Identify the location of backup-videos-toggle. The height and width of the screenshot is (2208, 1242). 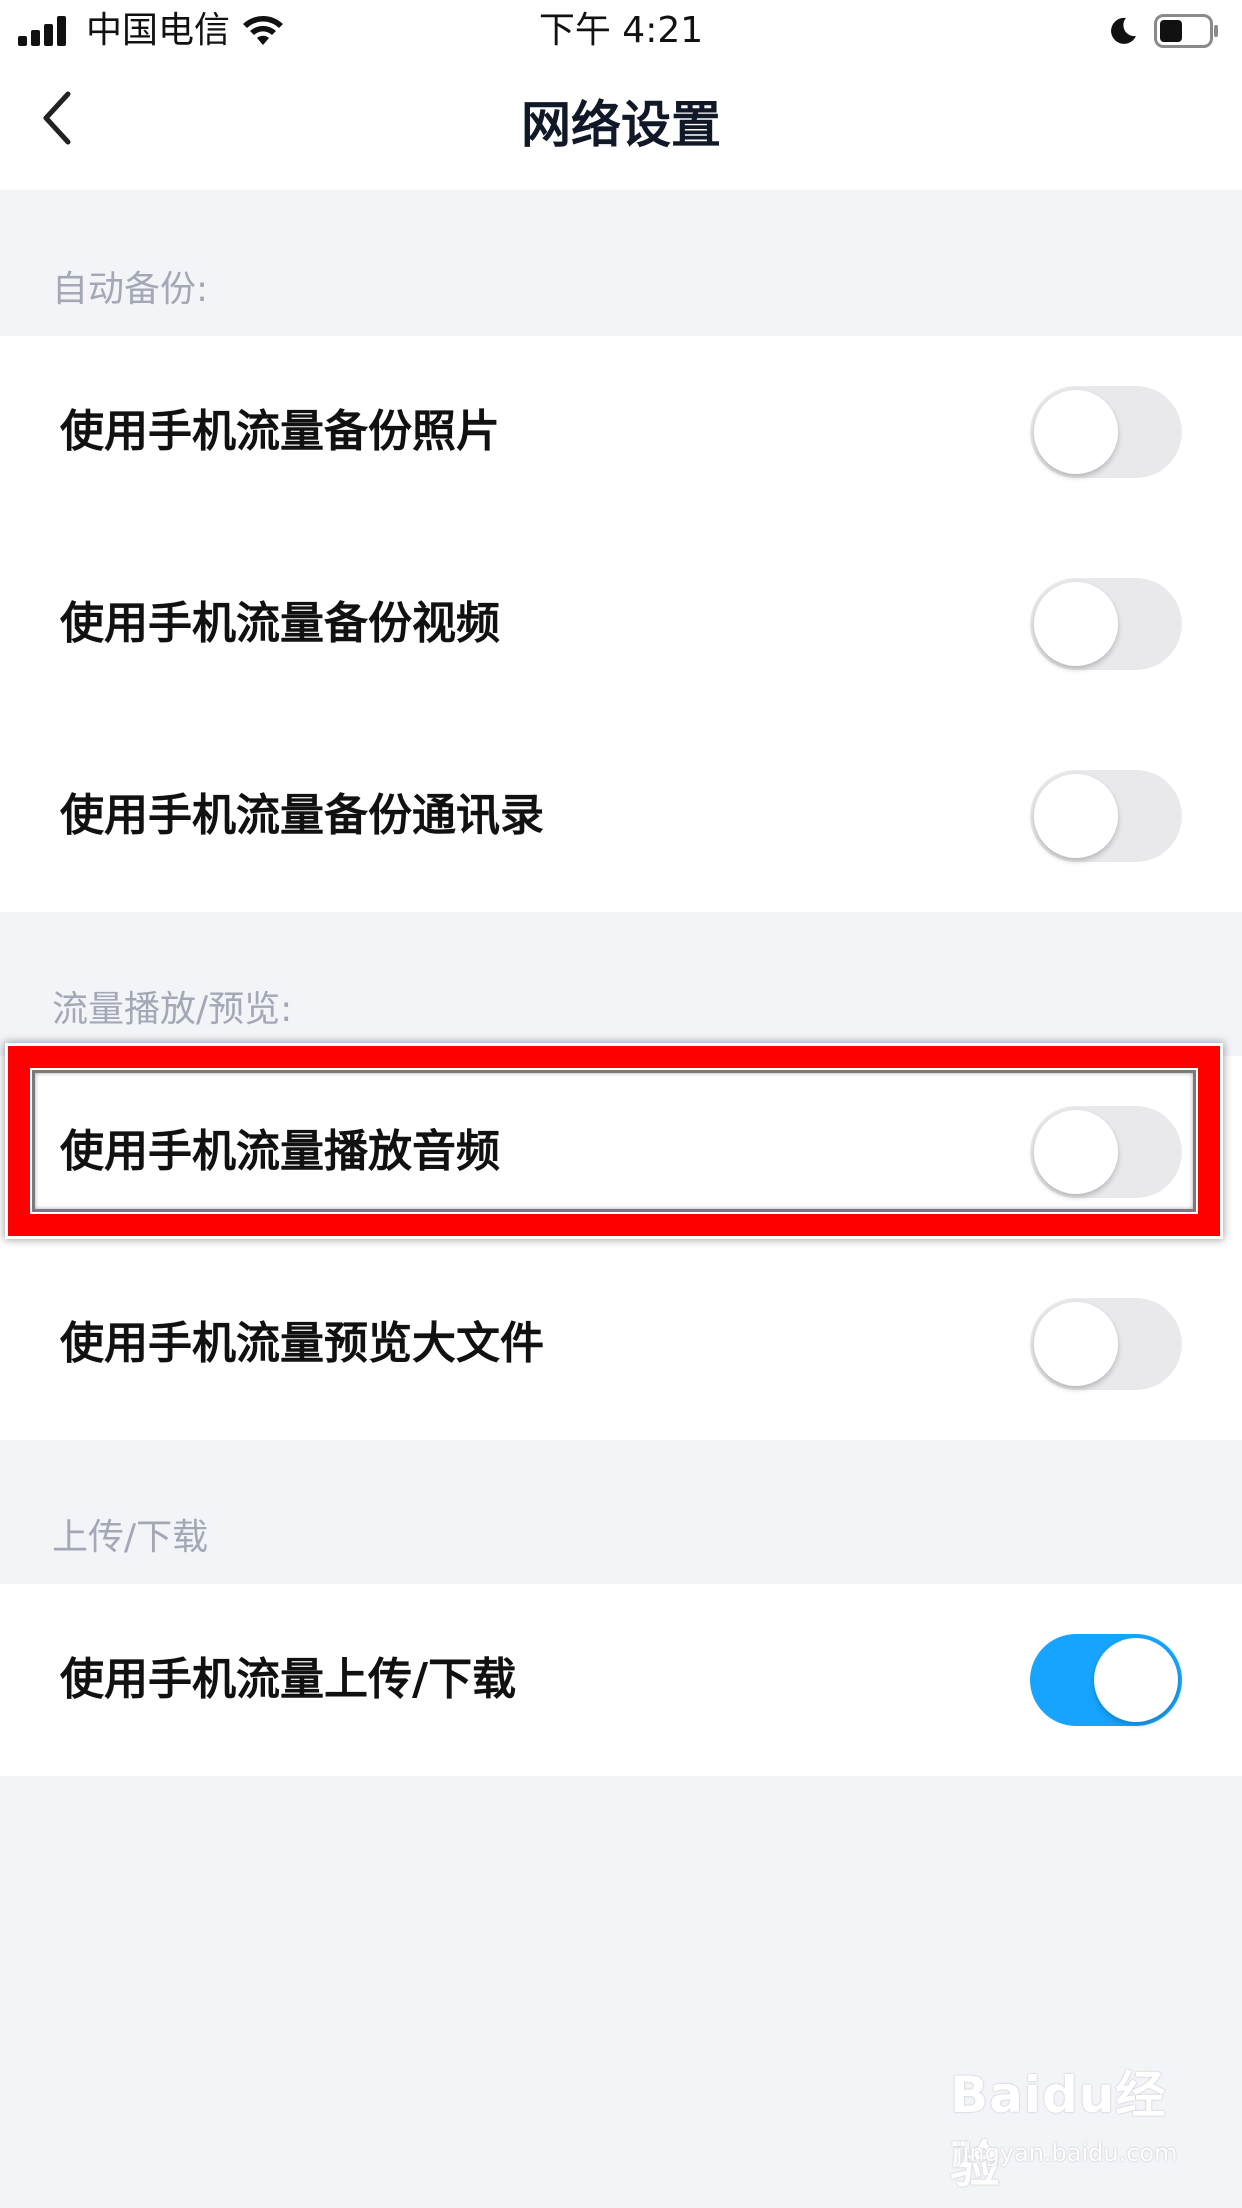
(1106, 624).